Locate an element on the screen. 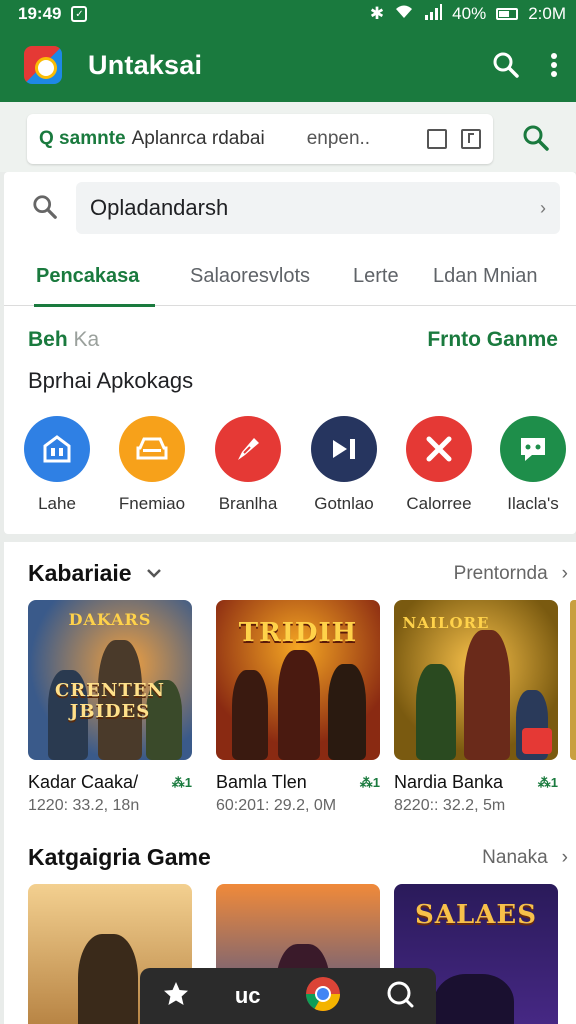  app-logo-icon is located at coordinates (43, 65).